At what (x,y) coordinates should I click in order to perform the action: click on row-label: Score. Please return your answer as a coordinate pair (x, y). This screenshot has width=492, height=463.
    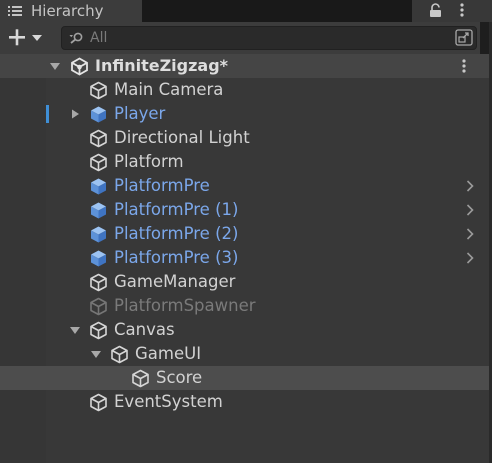
    Looking at the image, I should click on (179, 377).